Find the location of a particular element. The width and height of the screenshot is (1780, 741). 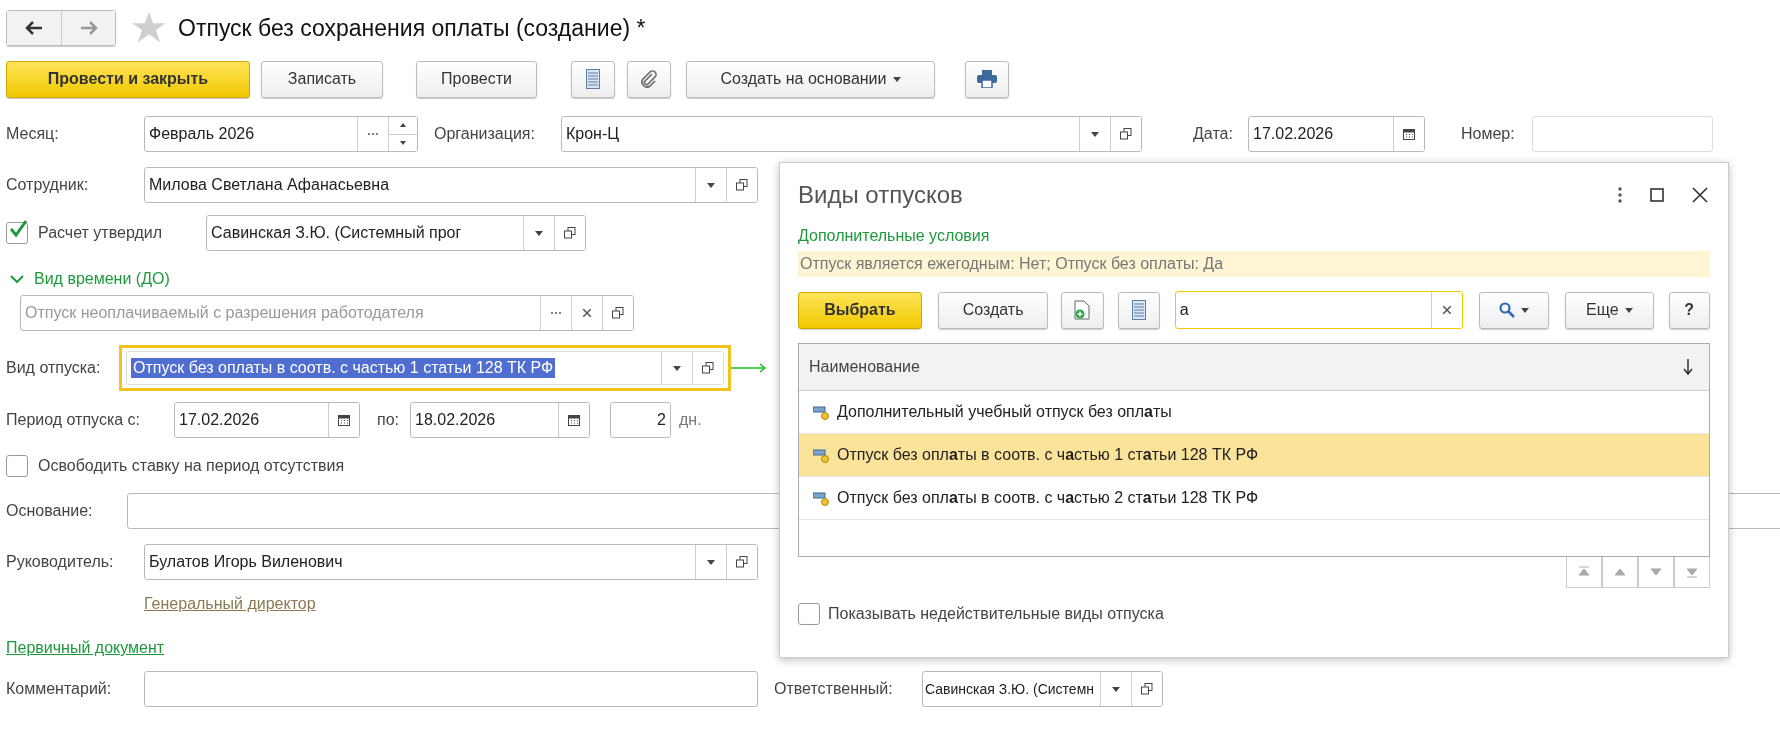

select-button: Выбрать is located at coordinates (860, 310).